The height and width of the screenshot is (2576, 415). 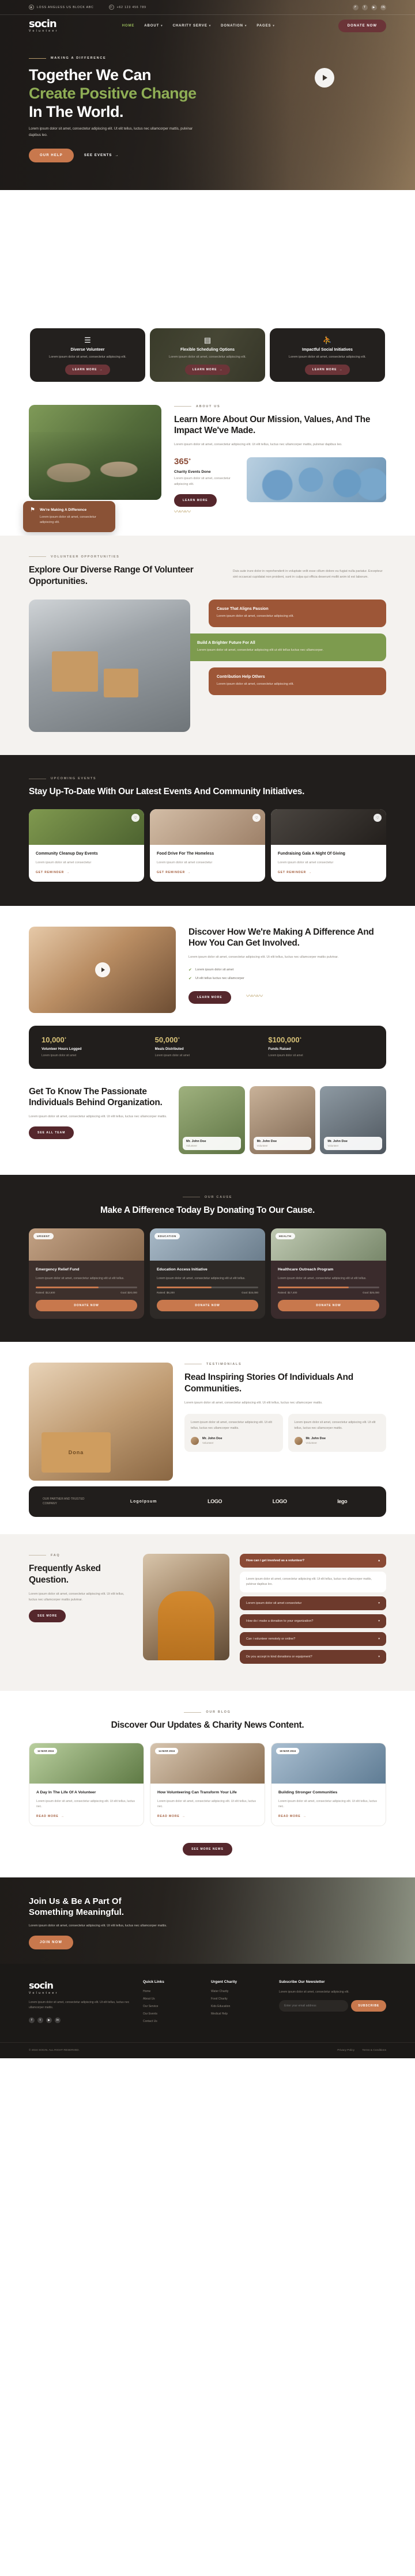 I want to click on nav-item-pages: PAGES ▾, so click(x=265, y=26).